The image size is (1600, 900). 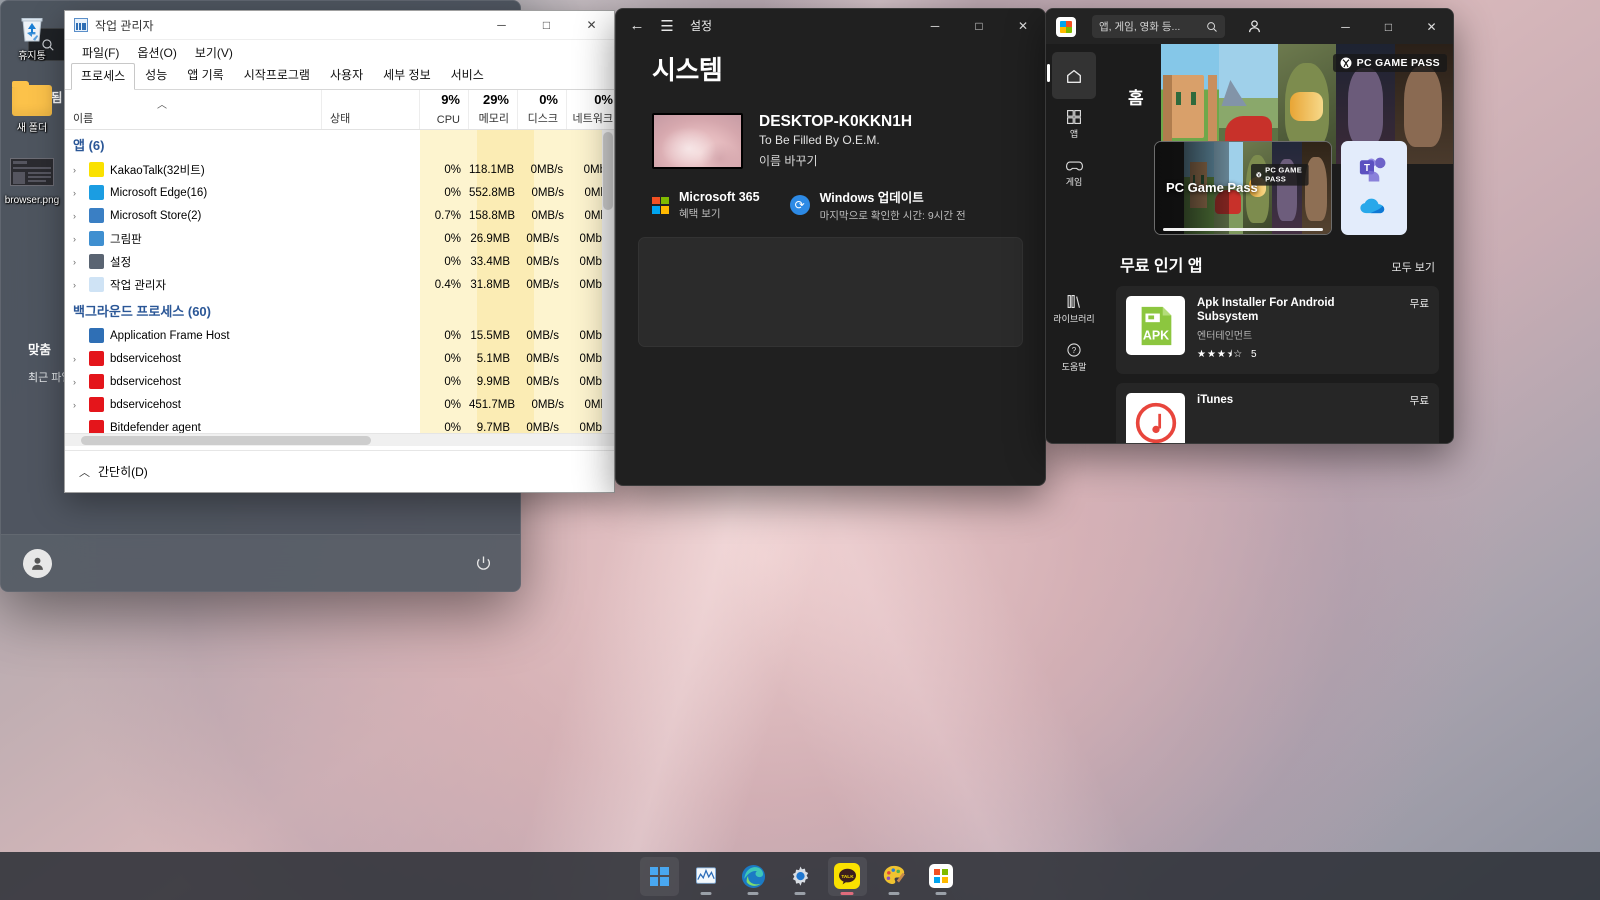 What do you see at coordinates (1398, 63) in the screenshot?
I see `badge-label: PC GAME PASS` at bounding box center [1398, 63].